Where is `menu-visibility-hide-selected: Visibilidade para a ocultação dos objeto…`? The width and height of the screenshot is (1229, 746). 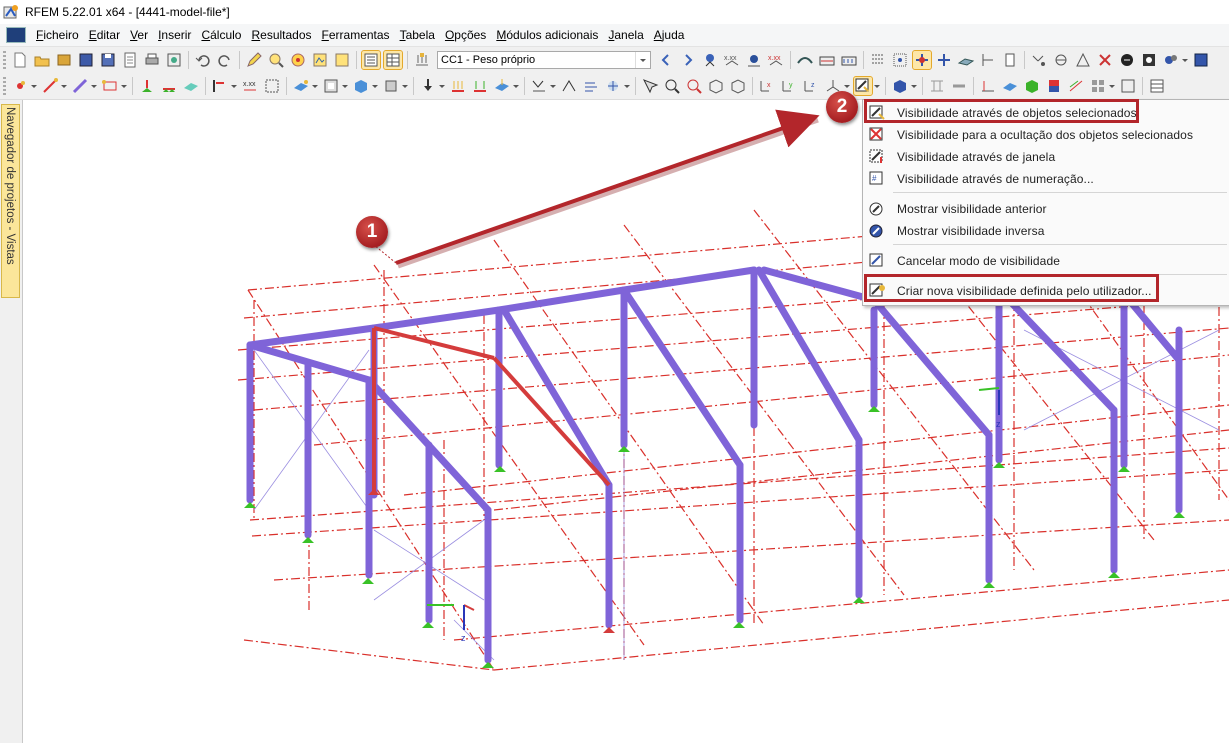 menu-visibility-hide-selected: Visibilidade para a ocultação dos objeto… is located at coordinates (1045, 135).